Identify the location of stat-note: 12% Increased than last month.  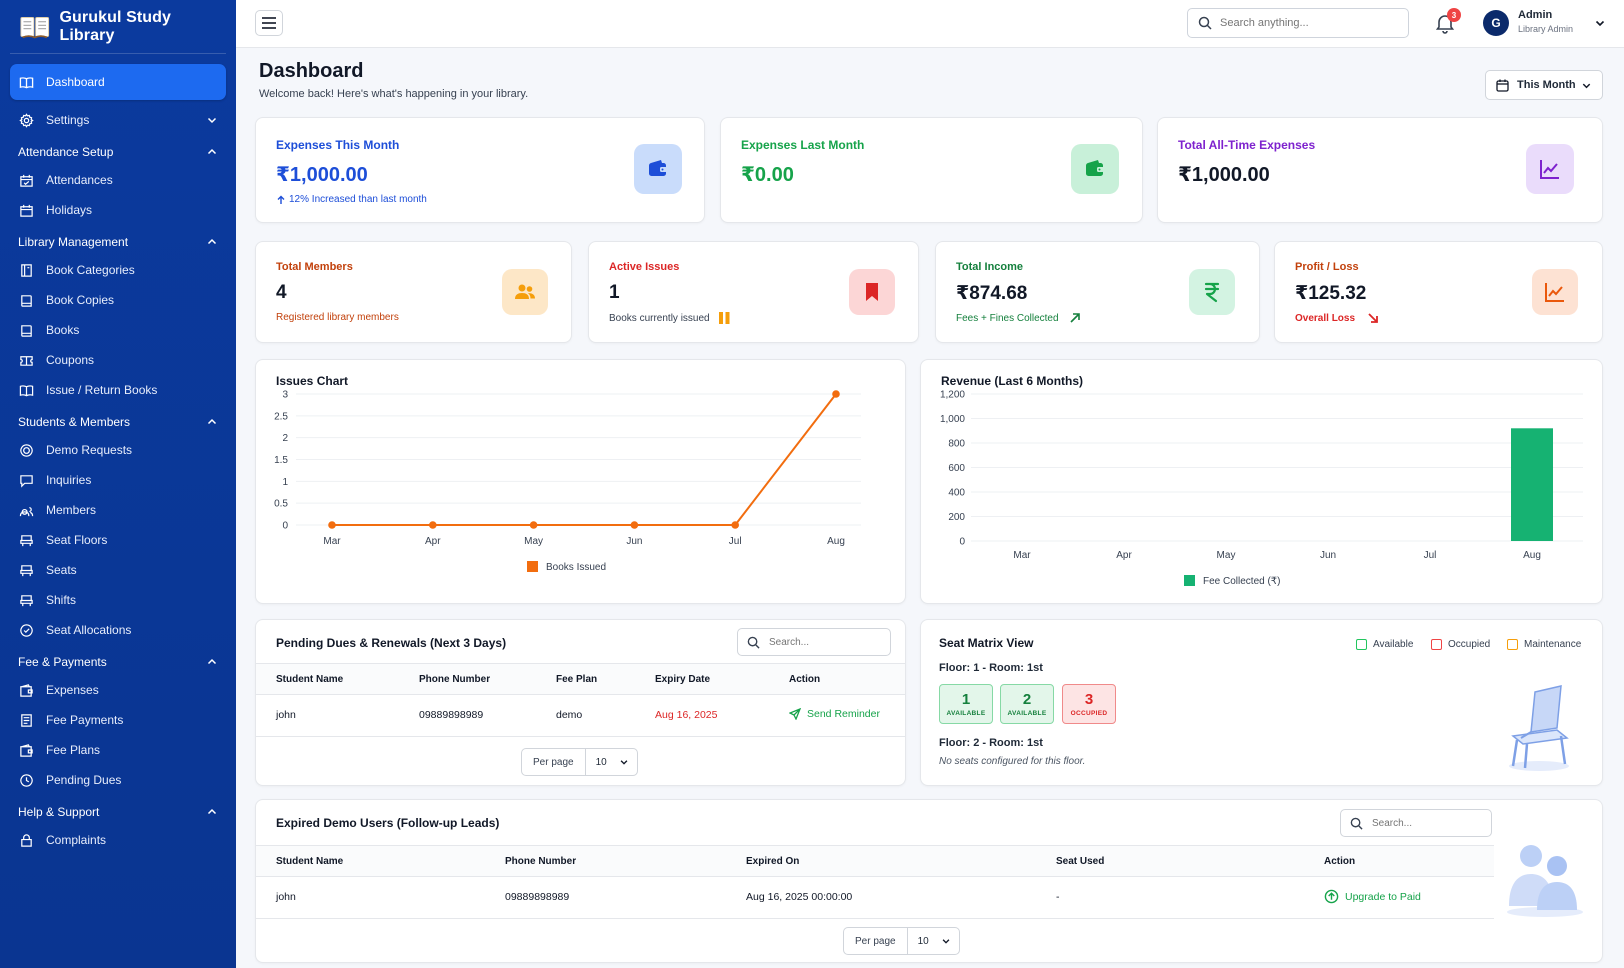
(351, 199).